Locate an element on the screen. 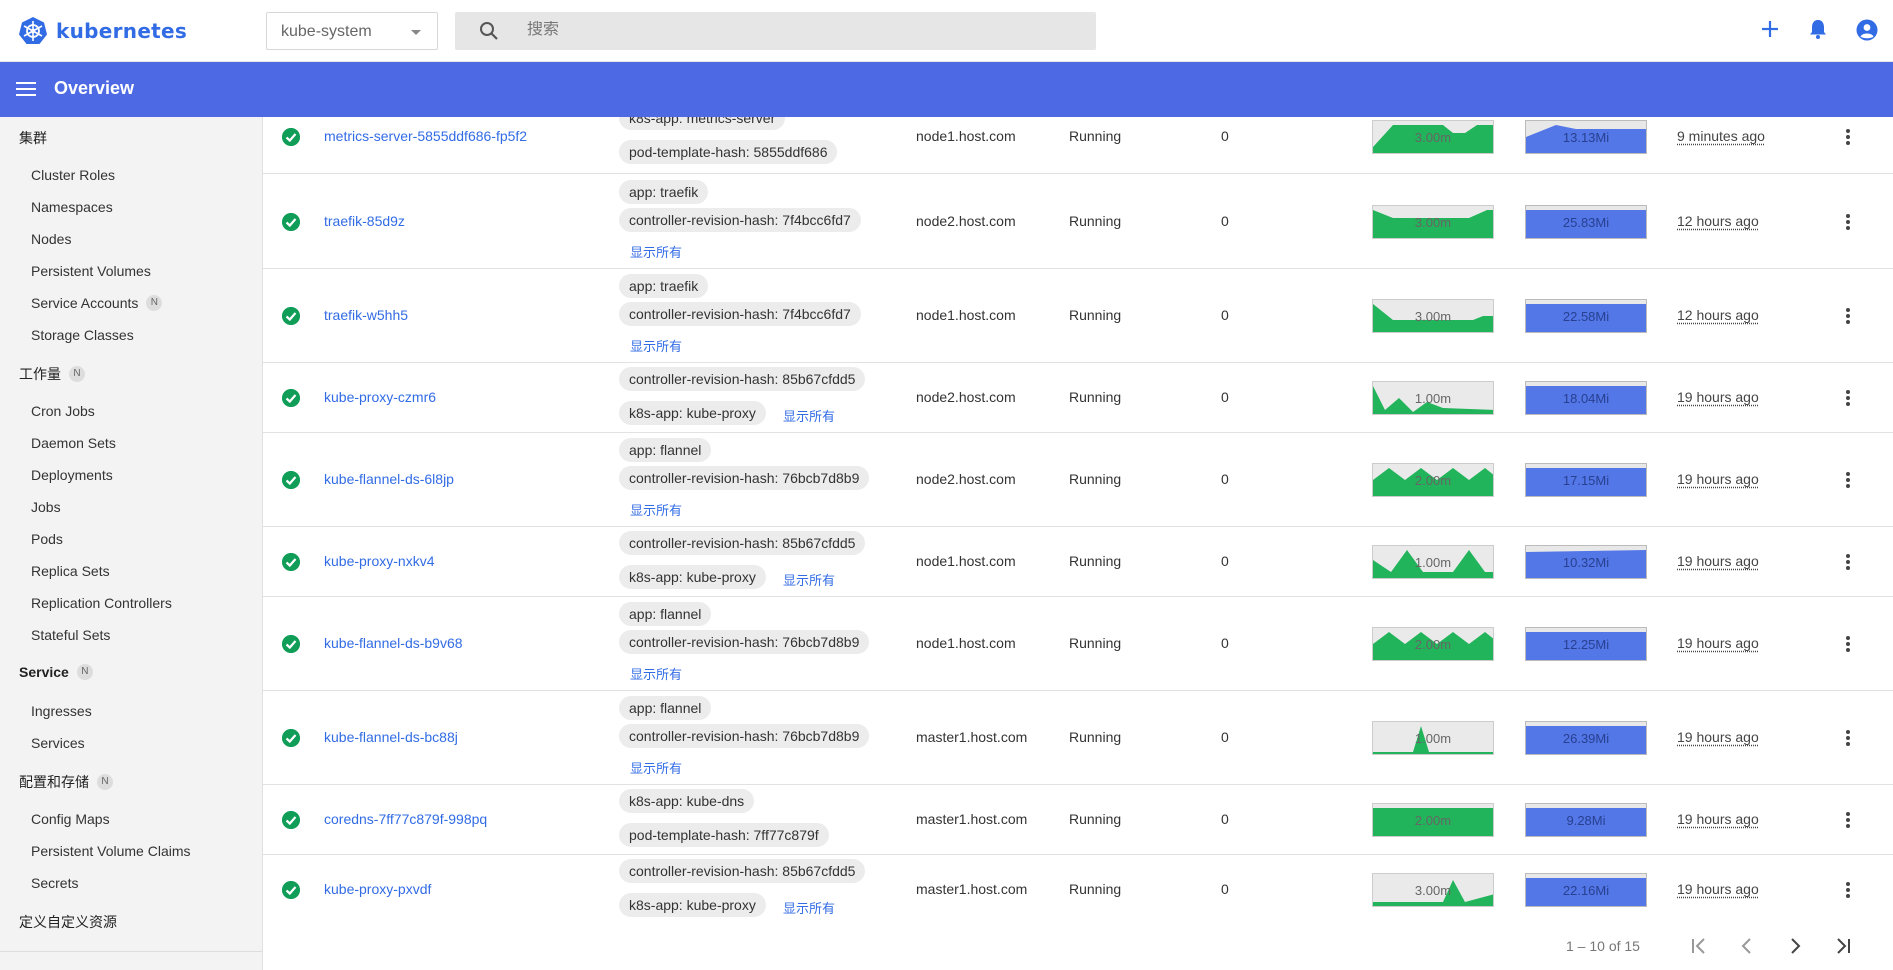  sidebar-item-stateful-sets: Stateful Sets is located at coordinates (70, 635).